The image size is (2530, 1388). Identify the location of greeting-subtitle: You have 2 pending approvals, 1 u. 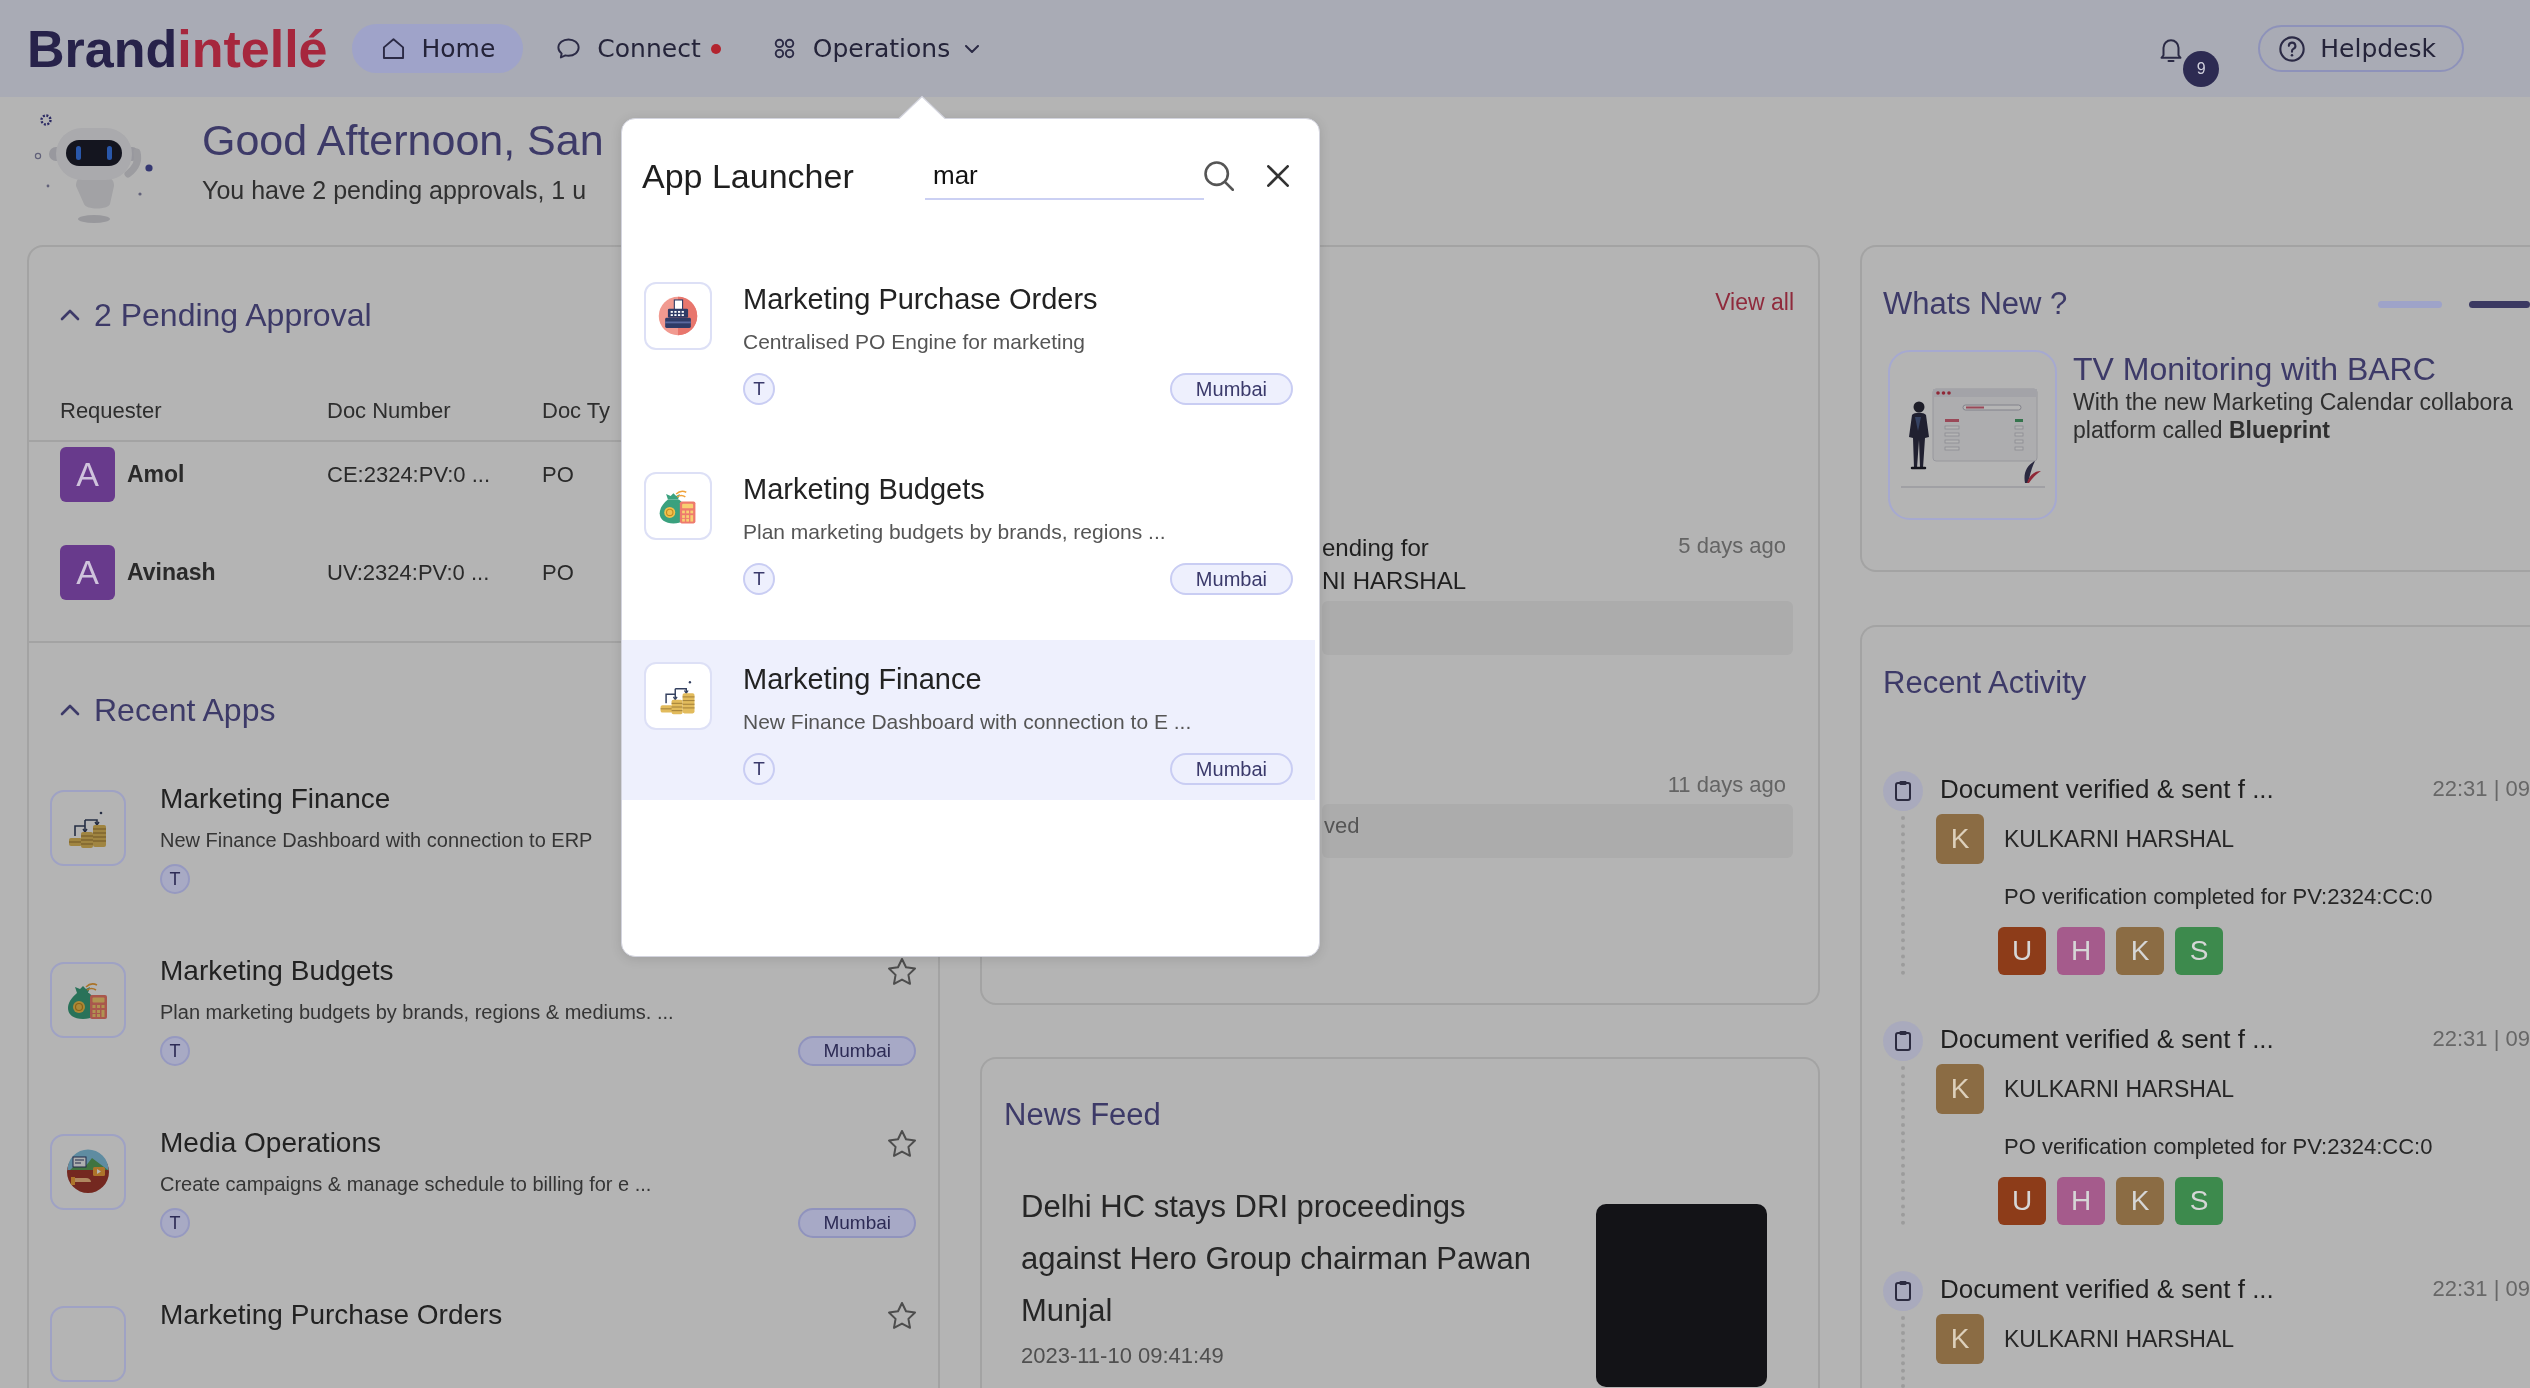
(394, 190).